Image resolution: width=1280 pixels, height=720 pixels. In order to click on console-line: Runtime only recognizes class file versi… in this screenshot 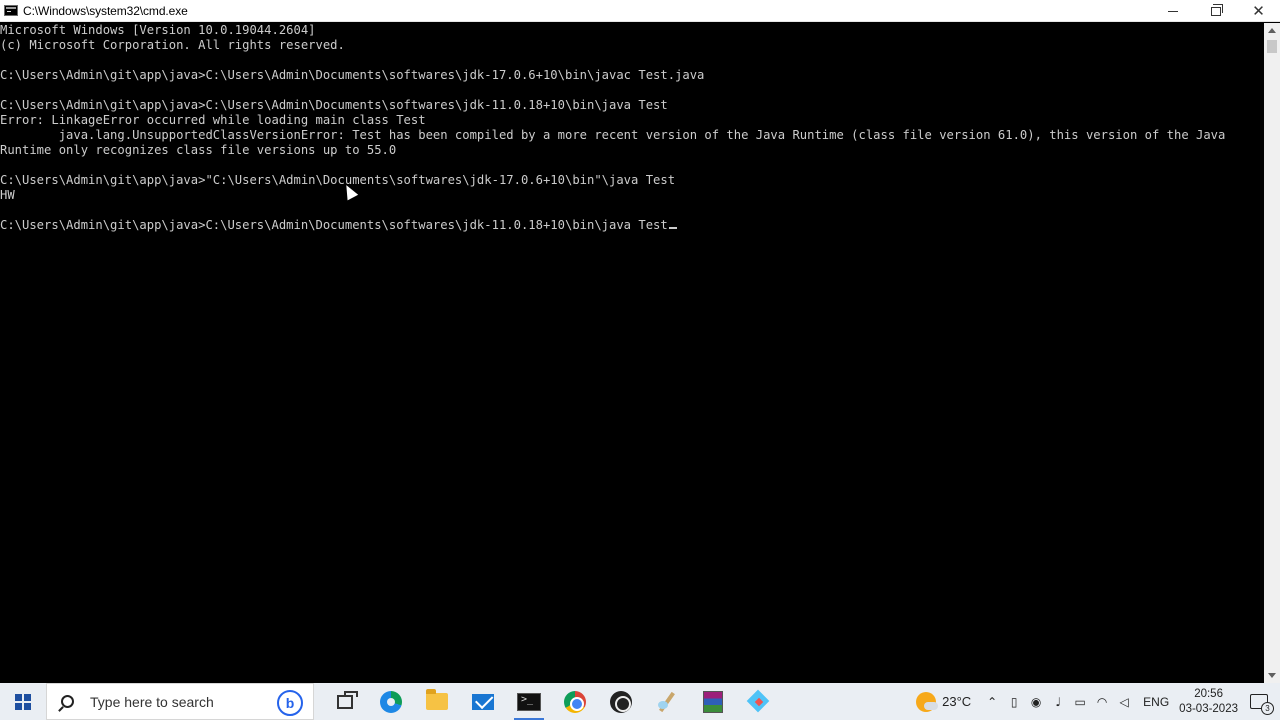, I will do `click(198, 150)`.